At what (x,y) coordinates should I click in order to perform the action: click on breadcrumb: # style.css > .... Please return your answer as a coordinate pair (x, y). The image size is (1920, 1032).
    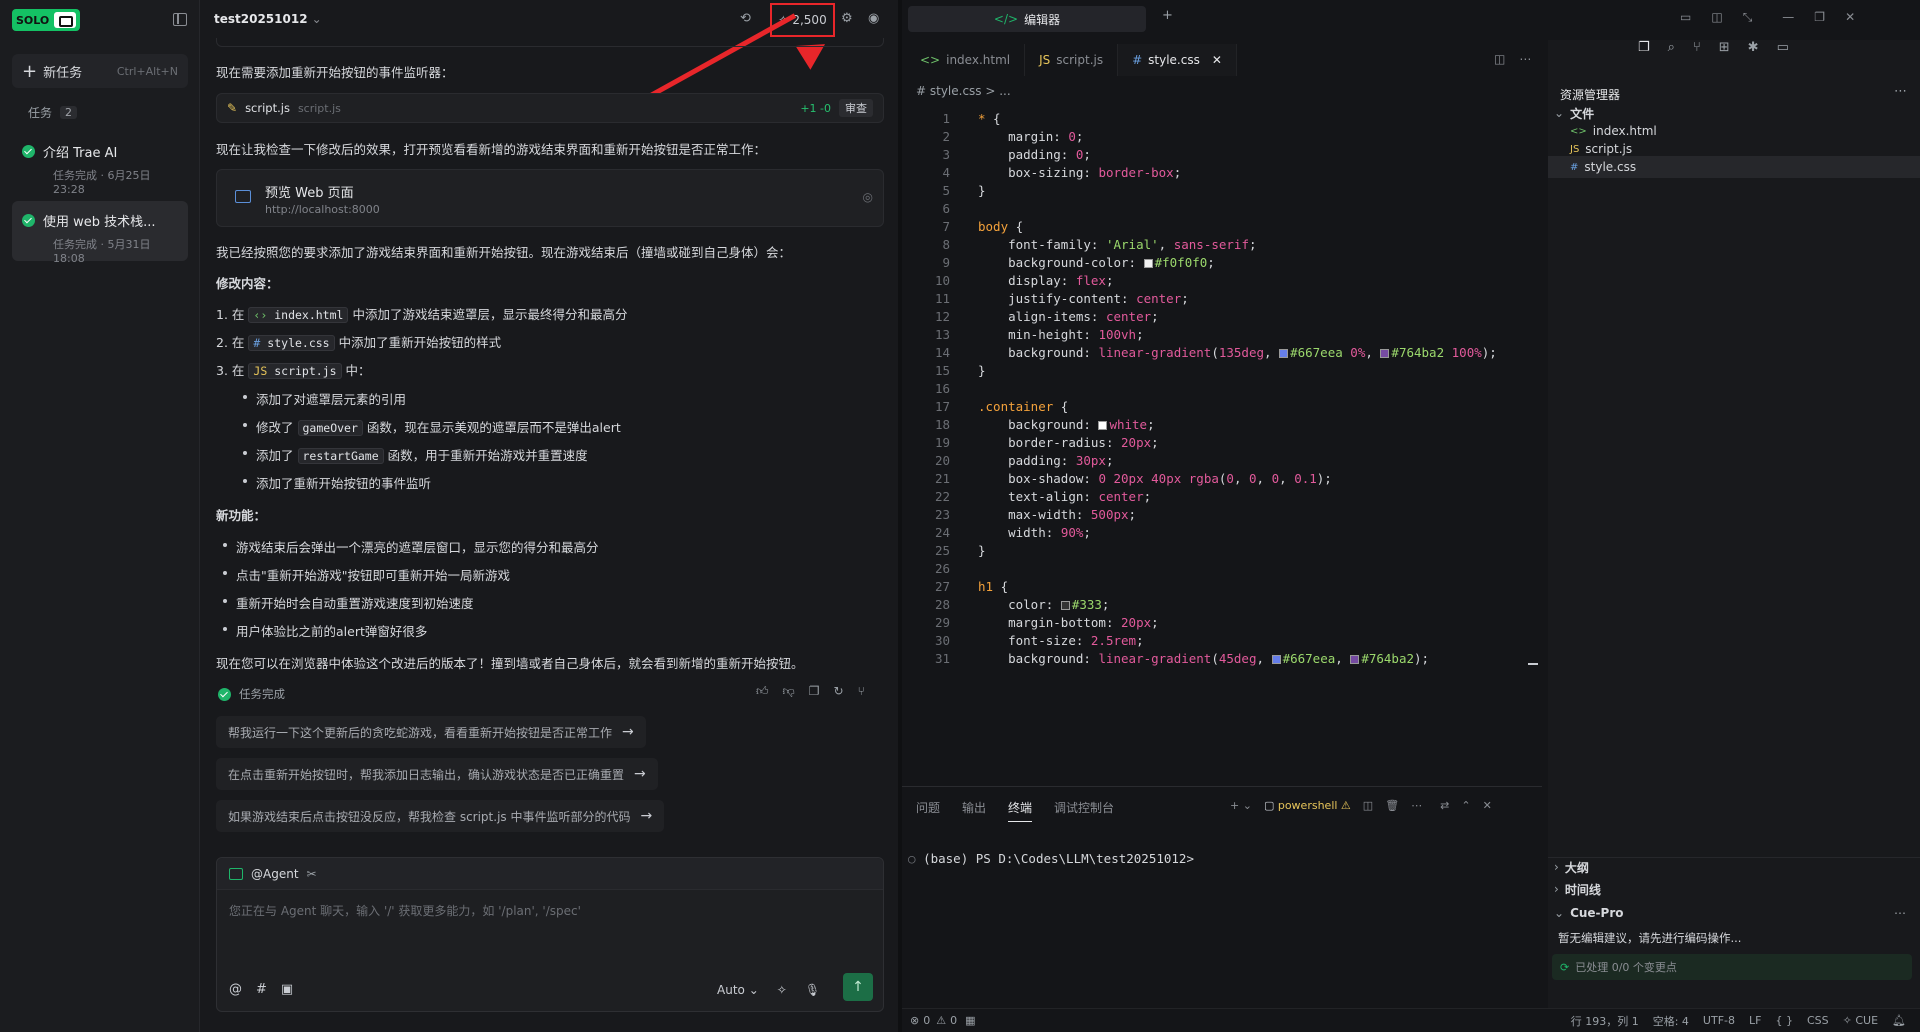
    Looking at the image, I should click on (963, 91).